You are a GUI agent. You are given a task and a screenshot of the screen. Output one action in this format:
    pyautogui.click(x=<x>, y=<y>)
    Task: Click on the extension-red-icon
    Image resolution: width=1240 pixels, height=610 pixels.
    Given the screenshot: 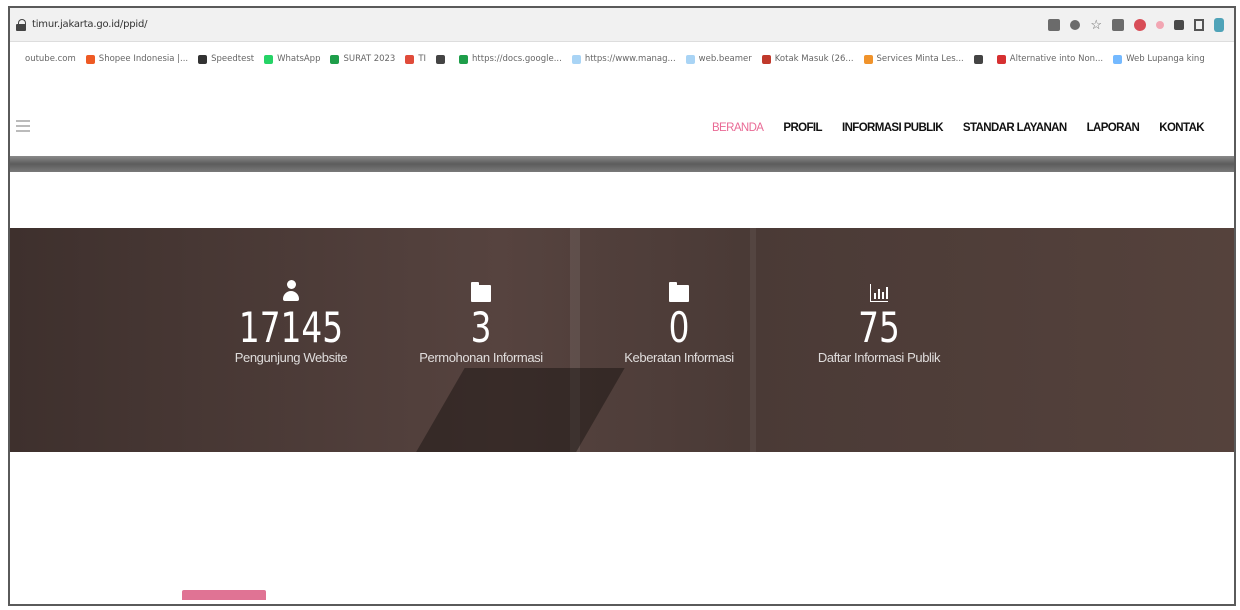 What is the action you would take?
    pyautogui.click(x=1140, y=24)
    